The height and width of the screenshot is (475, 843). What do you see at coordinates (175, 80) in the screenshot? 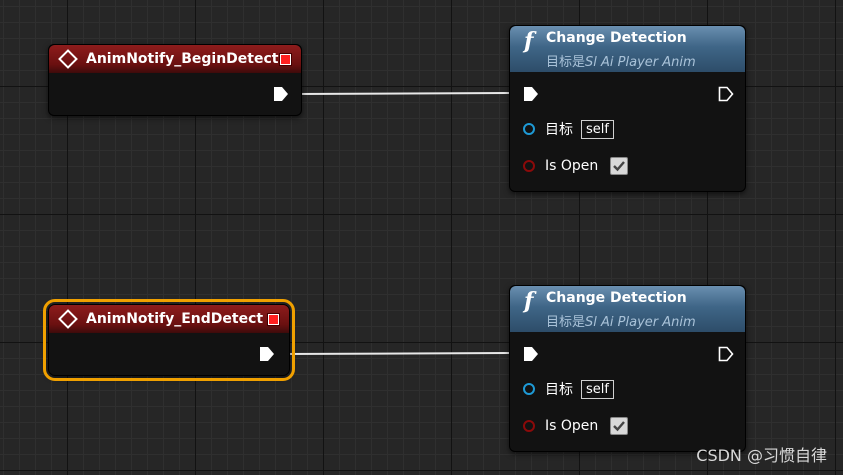
I see `event-node-begin-detect: AnimNotify_BeginDetect` at bounding box center [175, 80].